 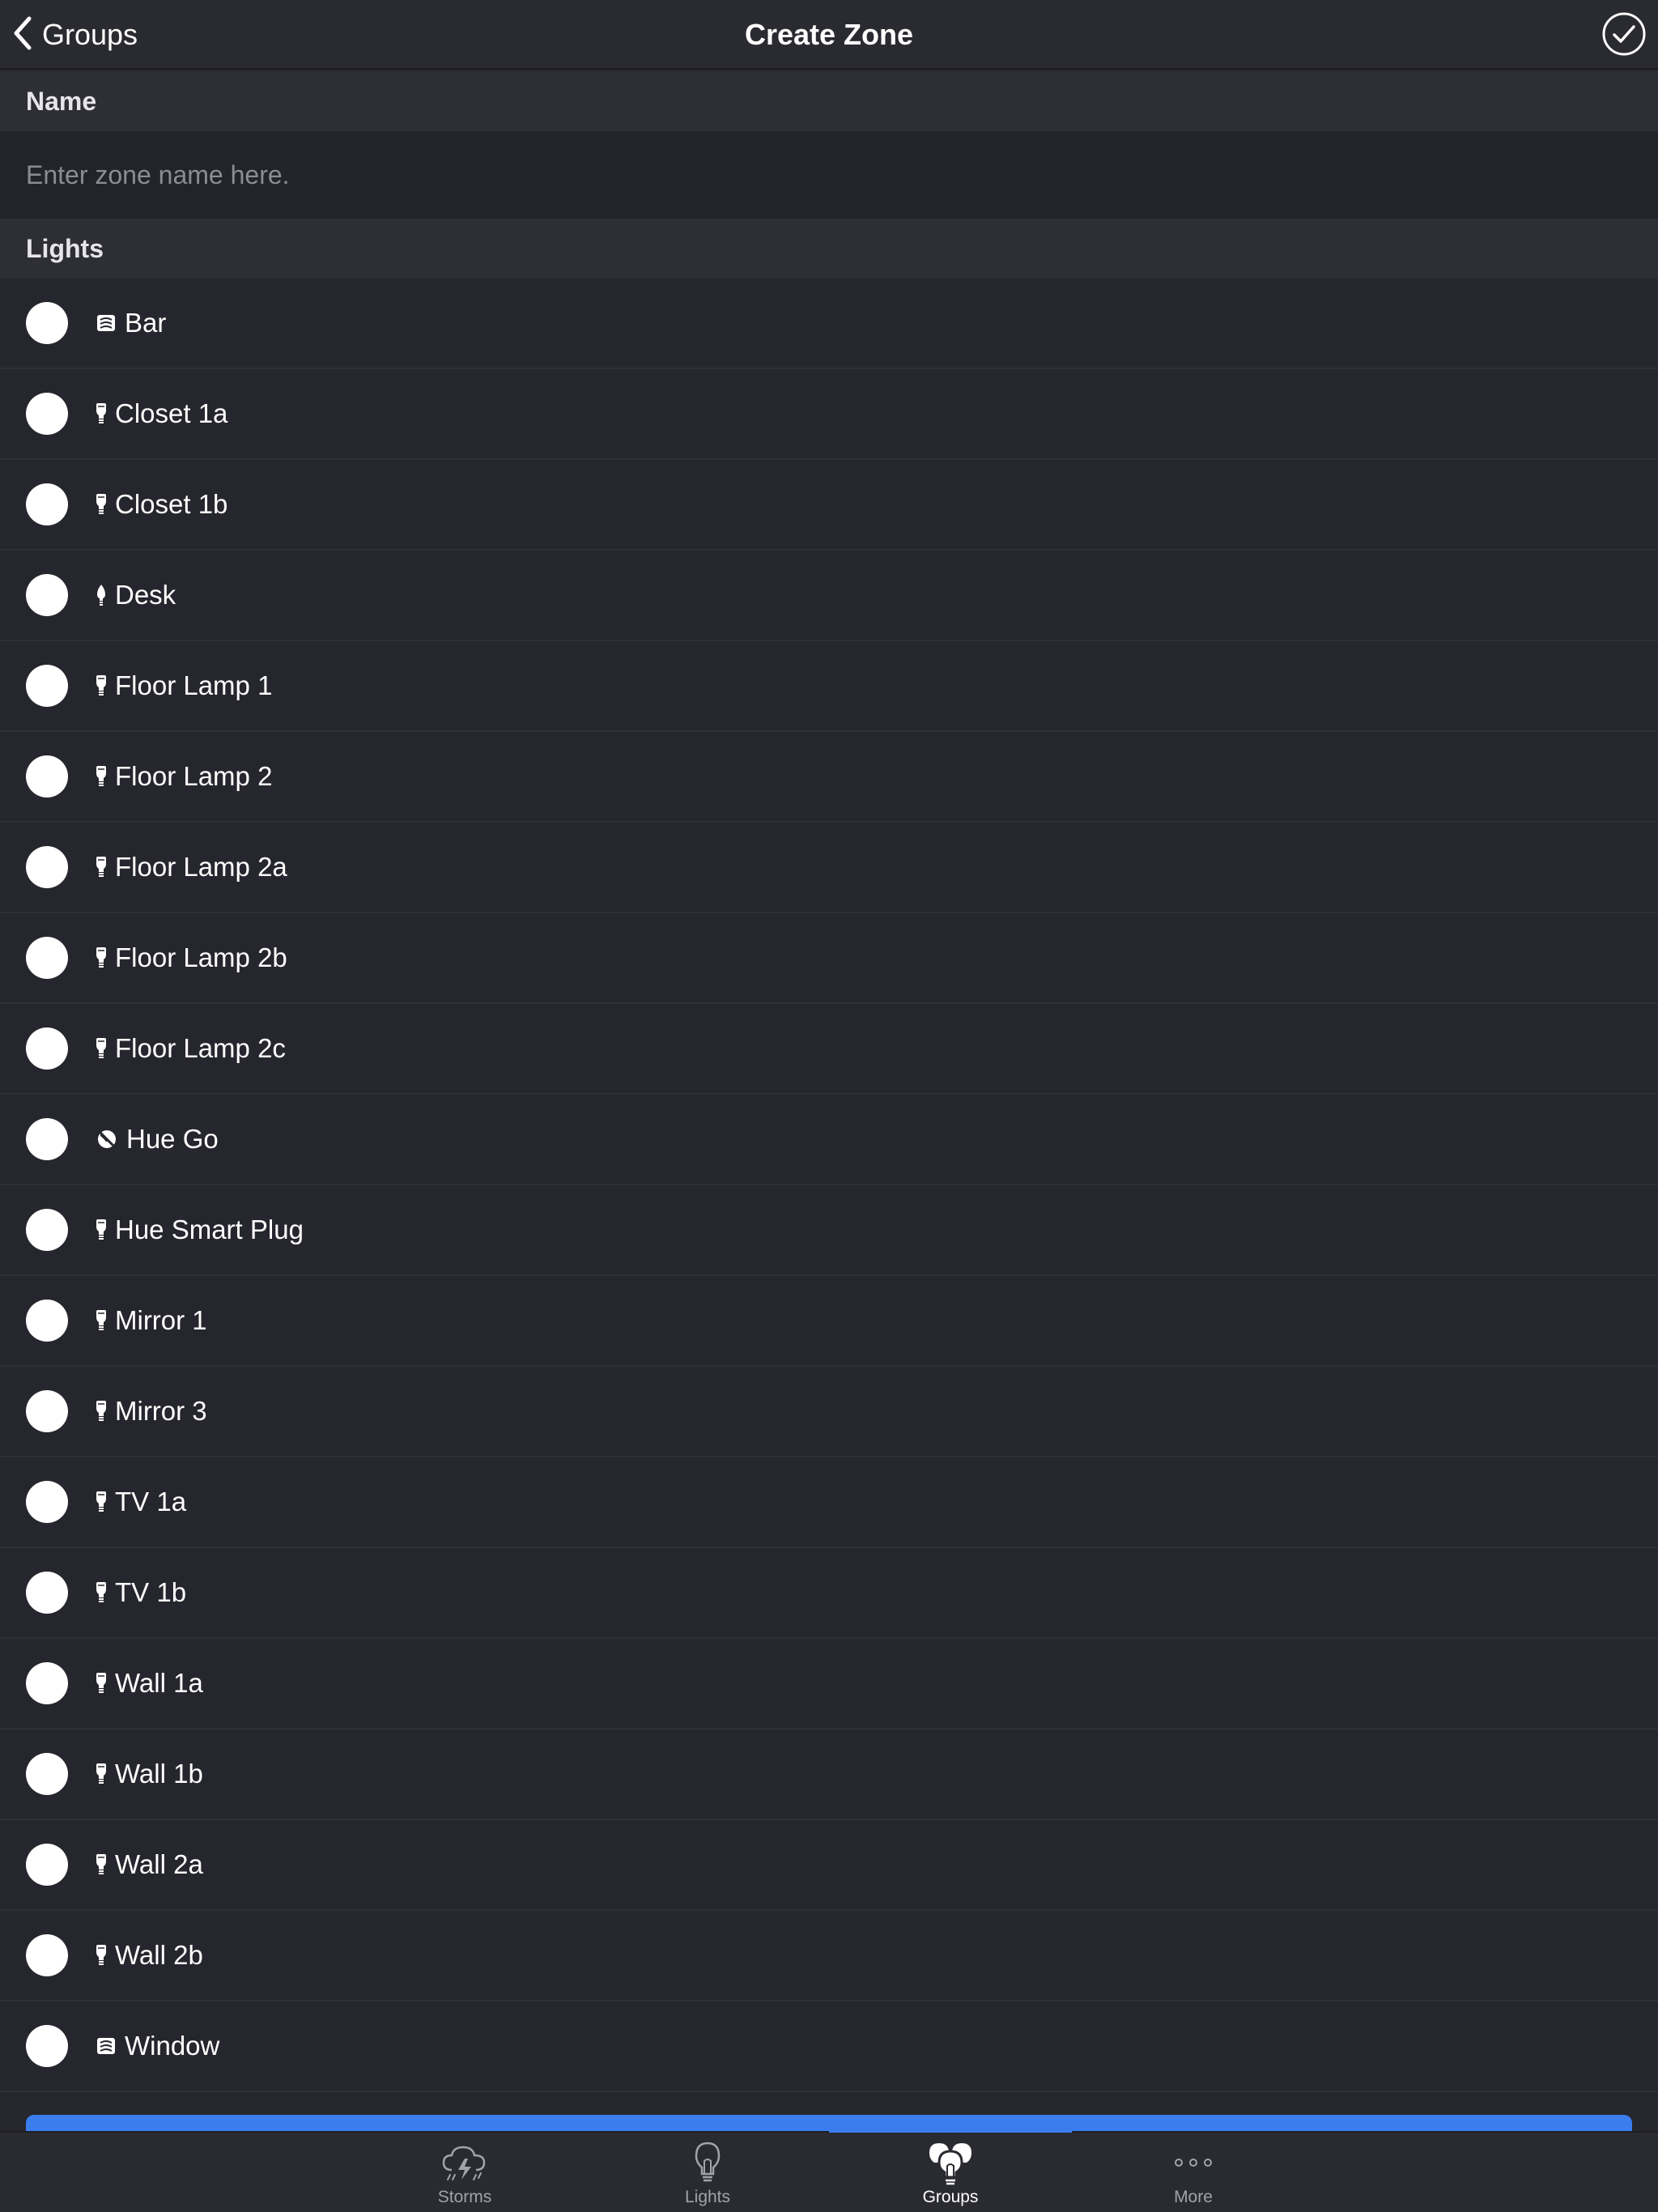 What do you see at coordinates (829, 1775) in the screenshot?
I see `light-row: Wall 1b` at bounding box center [829, 1775].